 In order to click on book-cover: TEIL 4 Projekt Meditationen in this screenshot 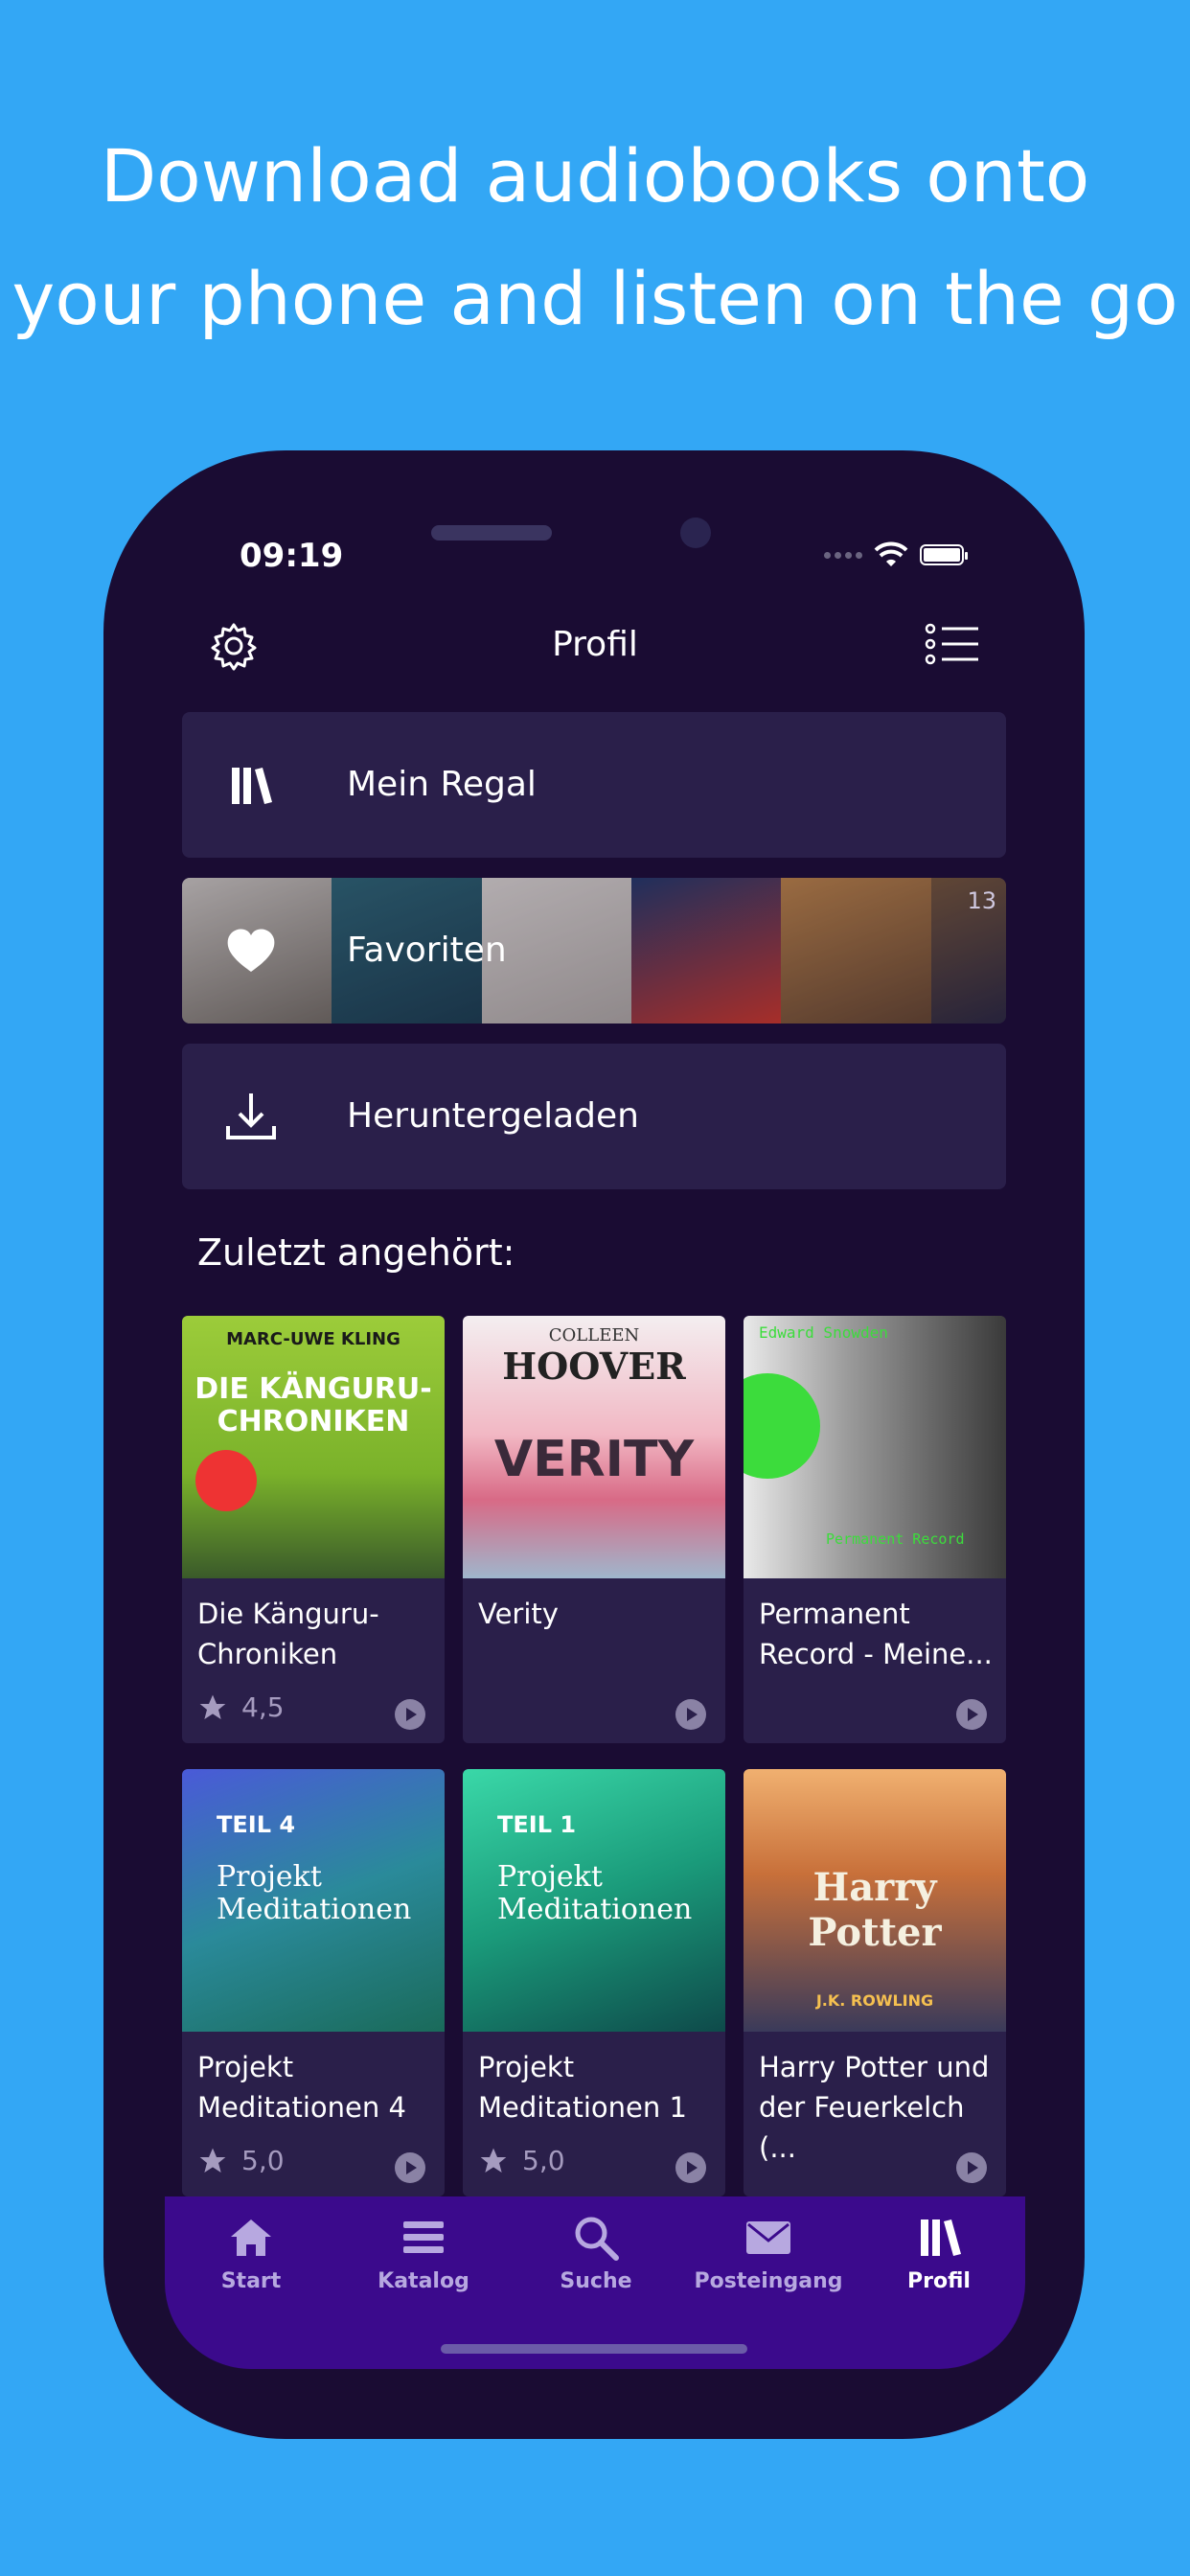, I will do `click(313, 1901)`.